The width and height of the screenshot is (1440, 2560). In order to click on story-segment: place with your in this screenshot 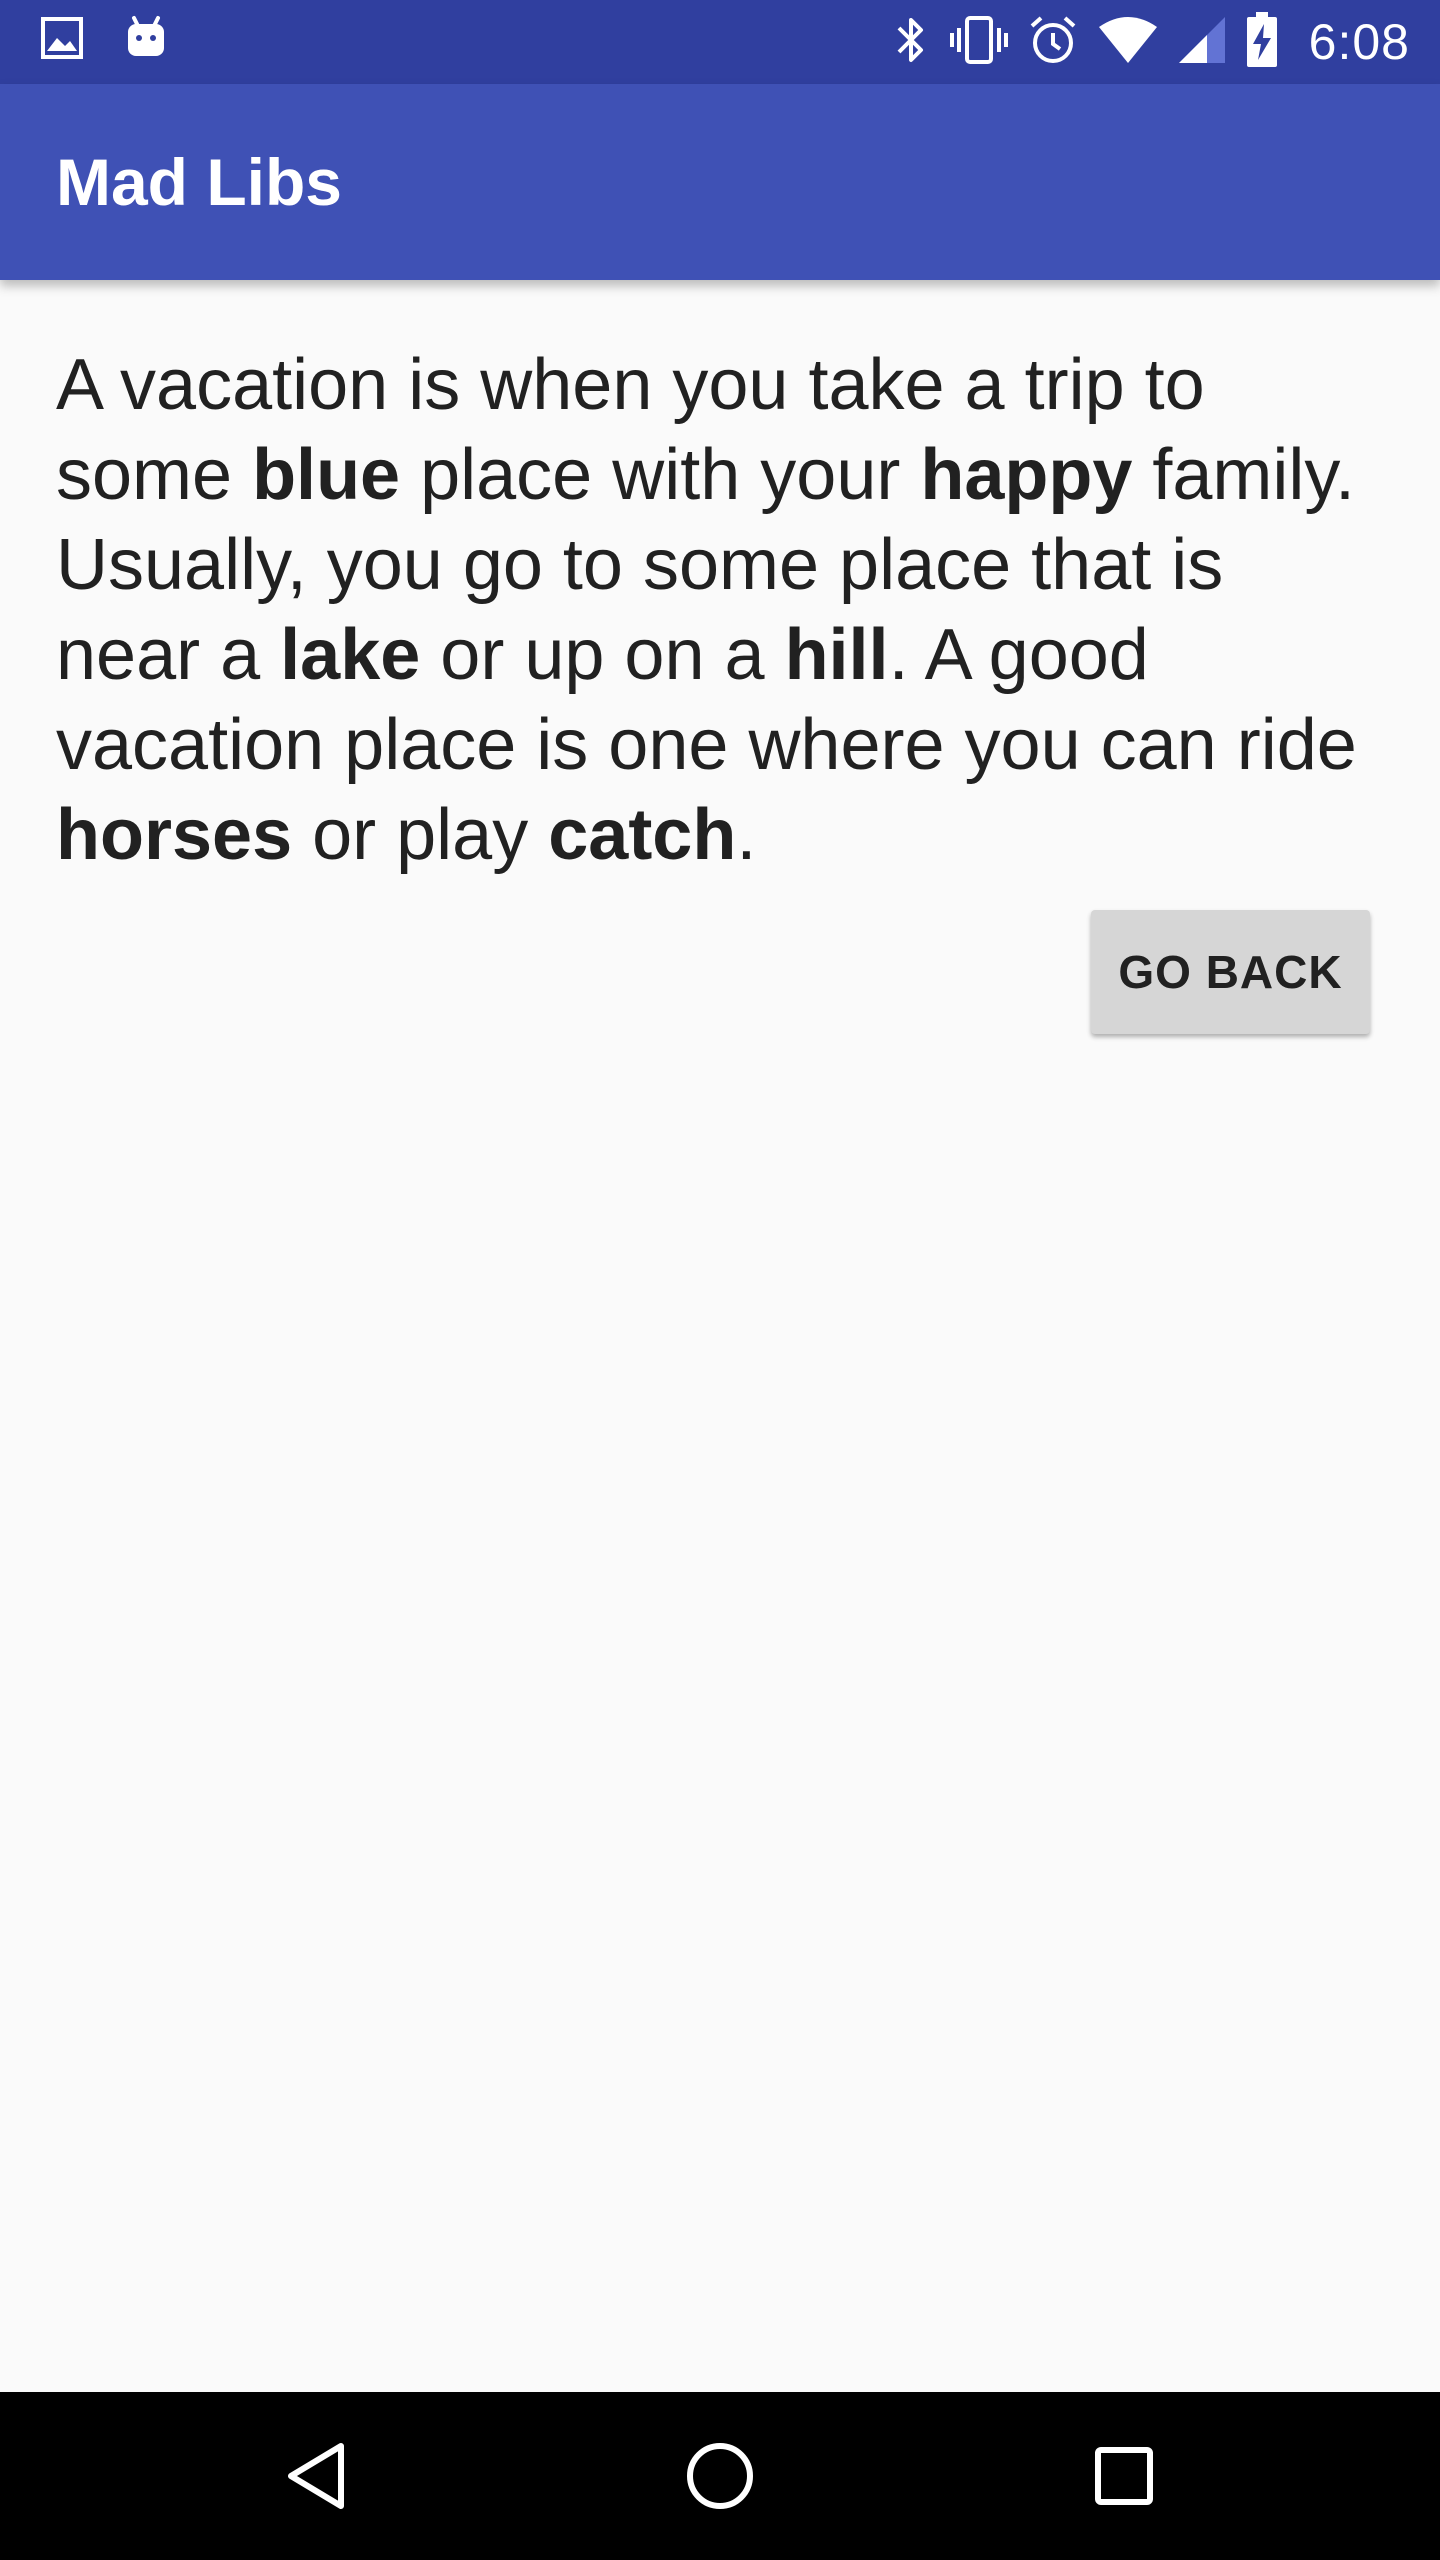, I will do `click(660, 475)`.